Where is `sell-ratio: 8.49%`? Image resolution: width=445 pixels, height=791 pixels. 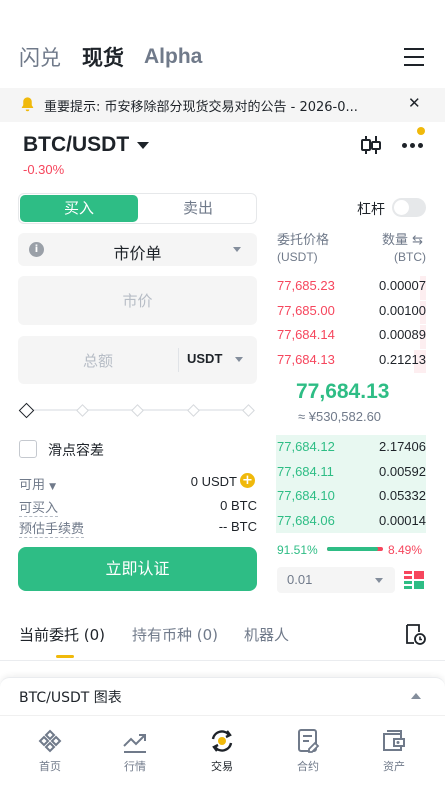 sell-ratio: 8.49% is located at coordinates (405, 550).